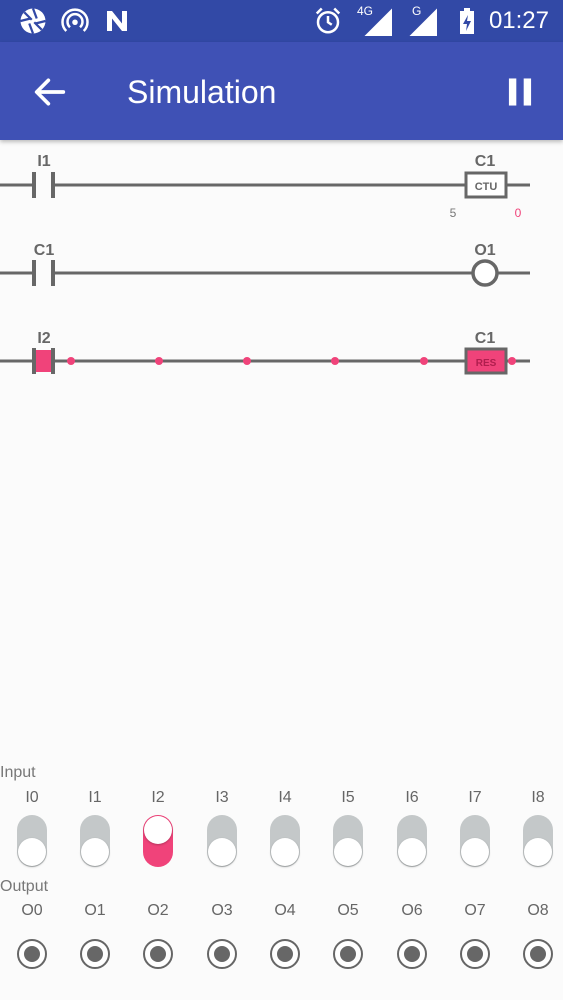  What do you see at coordinates (485, 338) in the screenshot?
I see `rung-3-output-label: C1` at bounding box center [485, 338].